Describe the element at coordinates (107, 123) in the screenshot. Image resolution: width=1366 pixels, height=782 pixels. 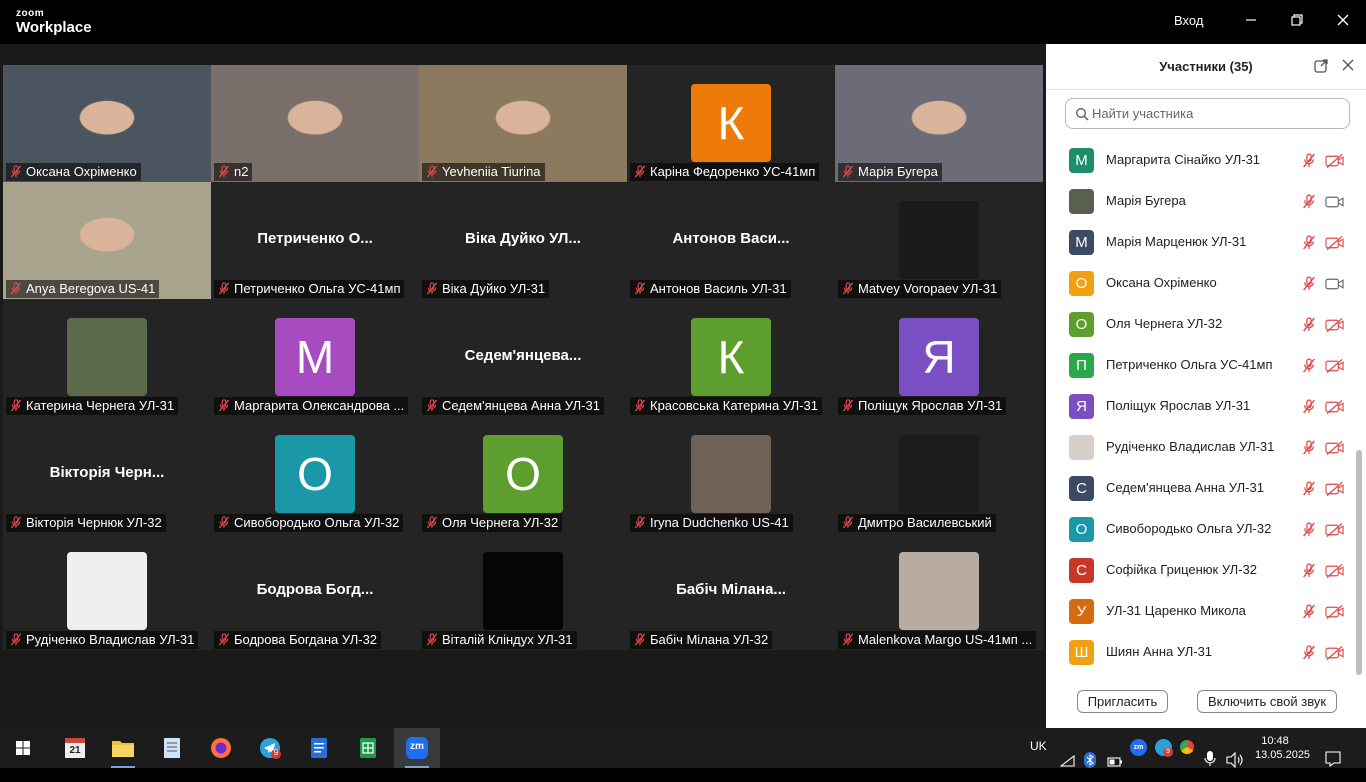
I see `video-tile: Оксана Охріменко` at that location.